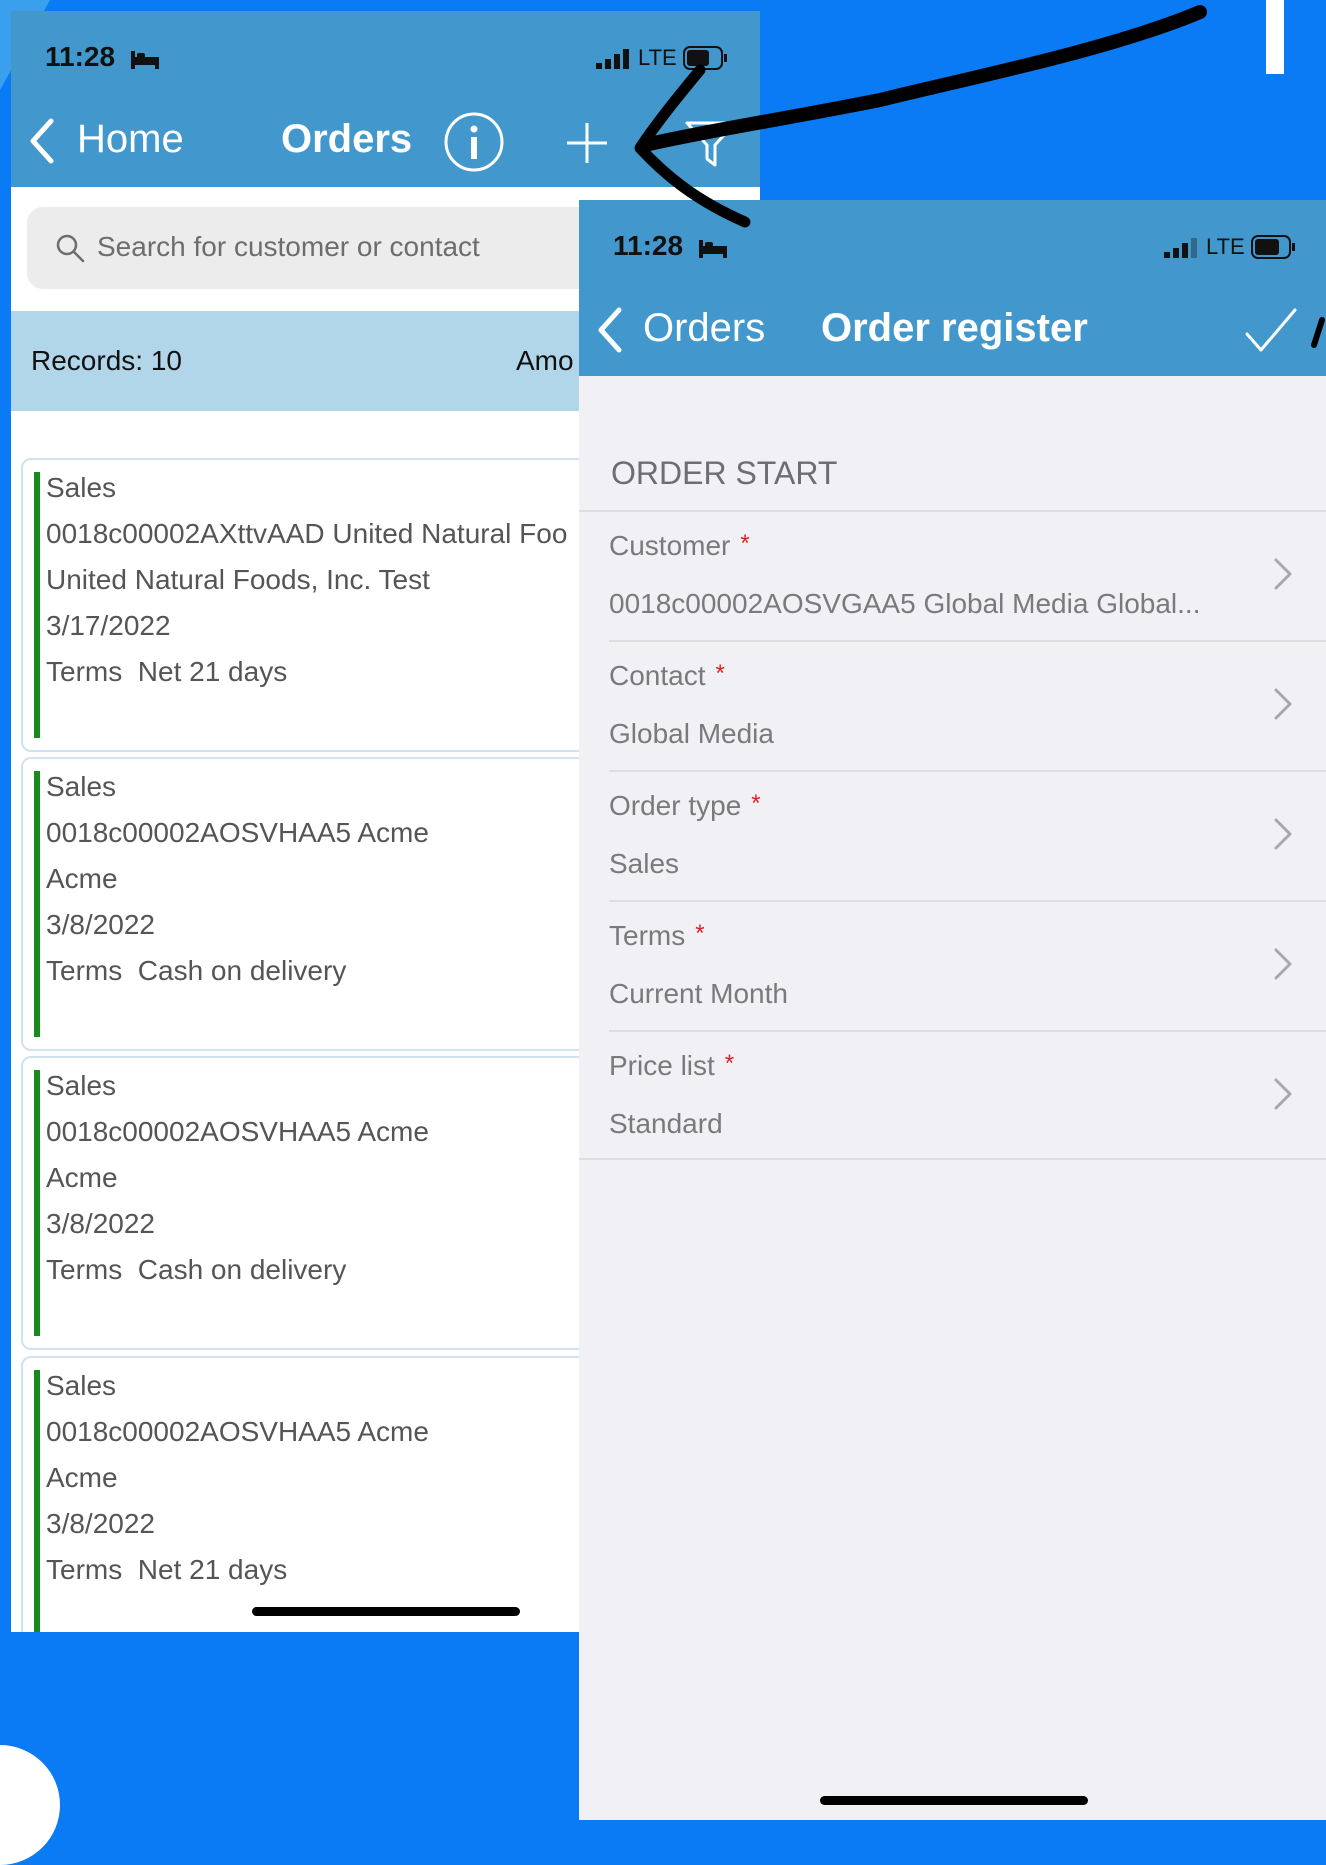 This screenshot has height=1865, width=1326. What do you see at coordinates (952, 1159) in the screenshot?
I see `divider` at bounding box center [952, 1159].